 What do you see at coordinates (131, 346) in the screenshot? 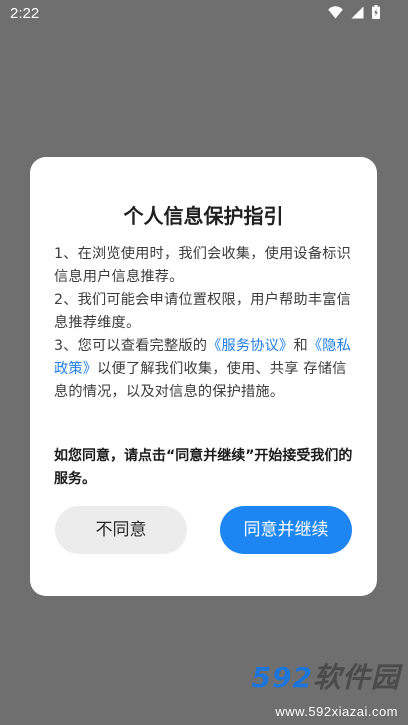
I see `privacy-item-3-prefix: 3、您可以查看完整版的` at bounding box center [131, 346].